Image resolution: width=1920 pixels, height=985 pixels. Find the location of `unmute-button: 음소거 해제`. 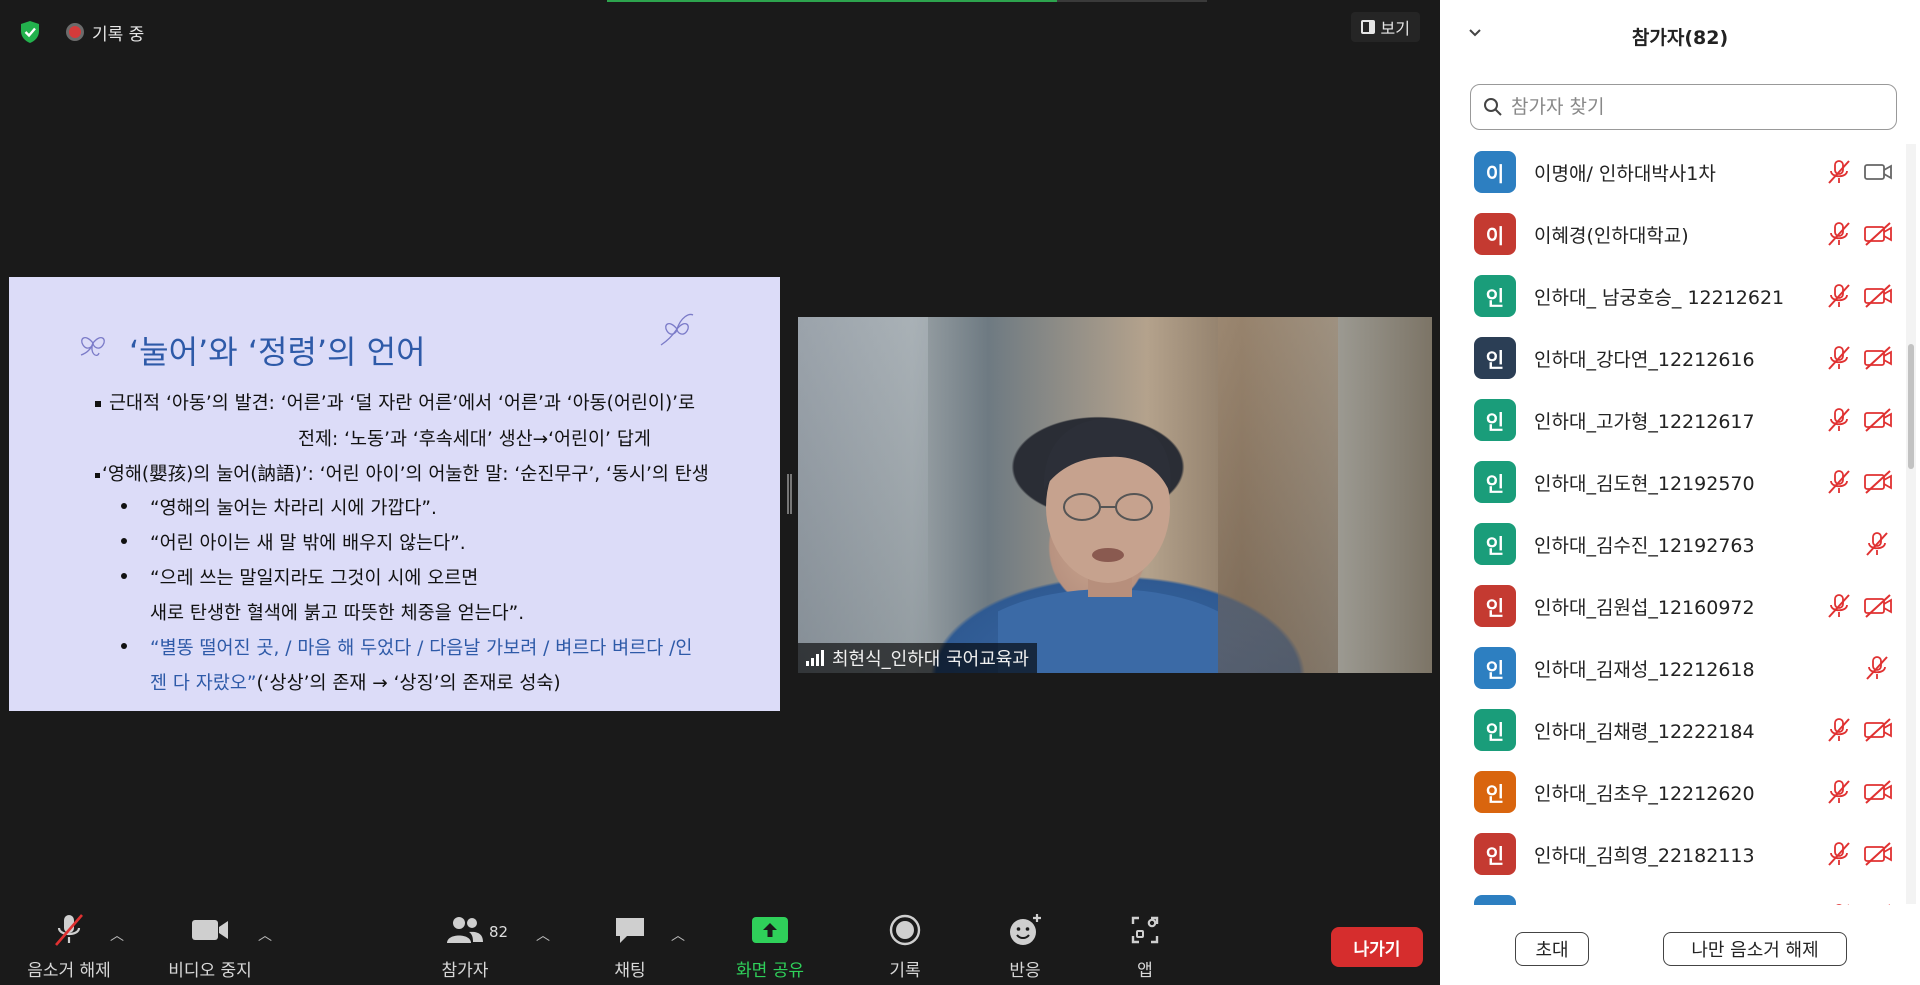

unmute-button: 음소거 해제 is located at coordinates (69, 945).